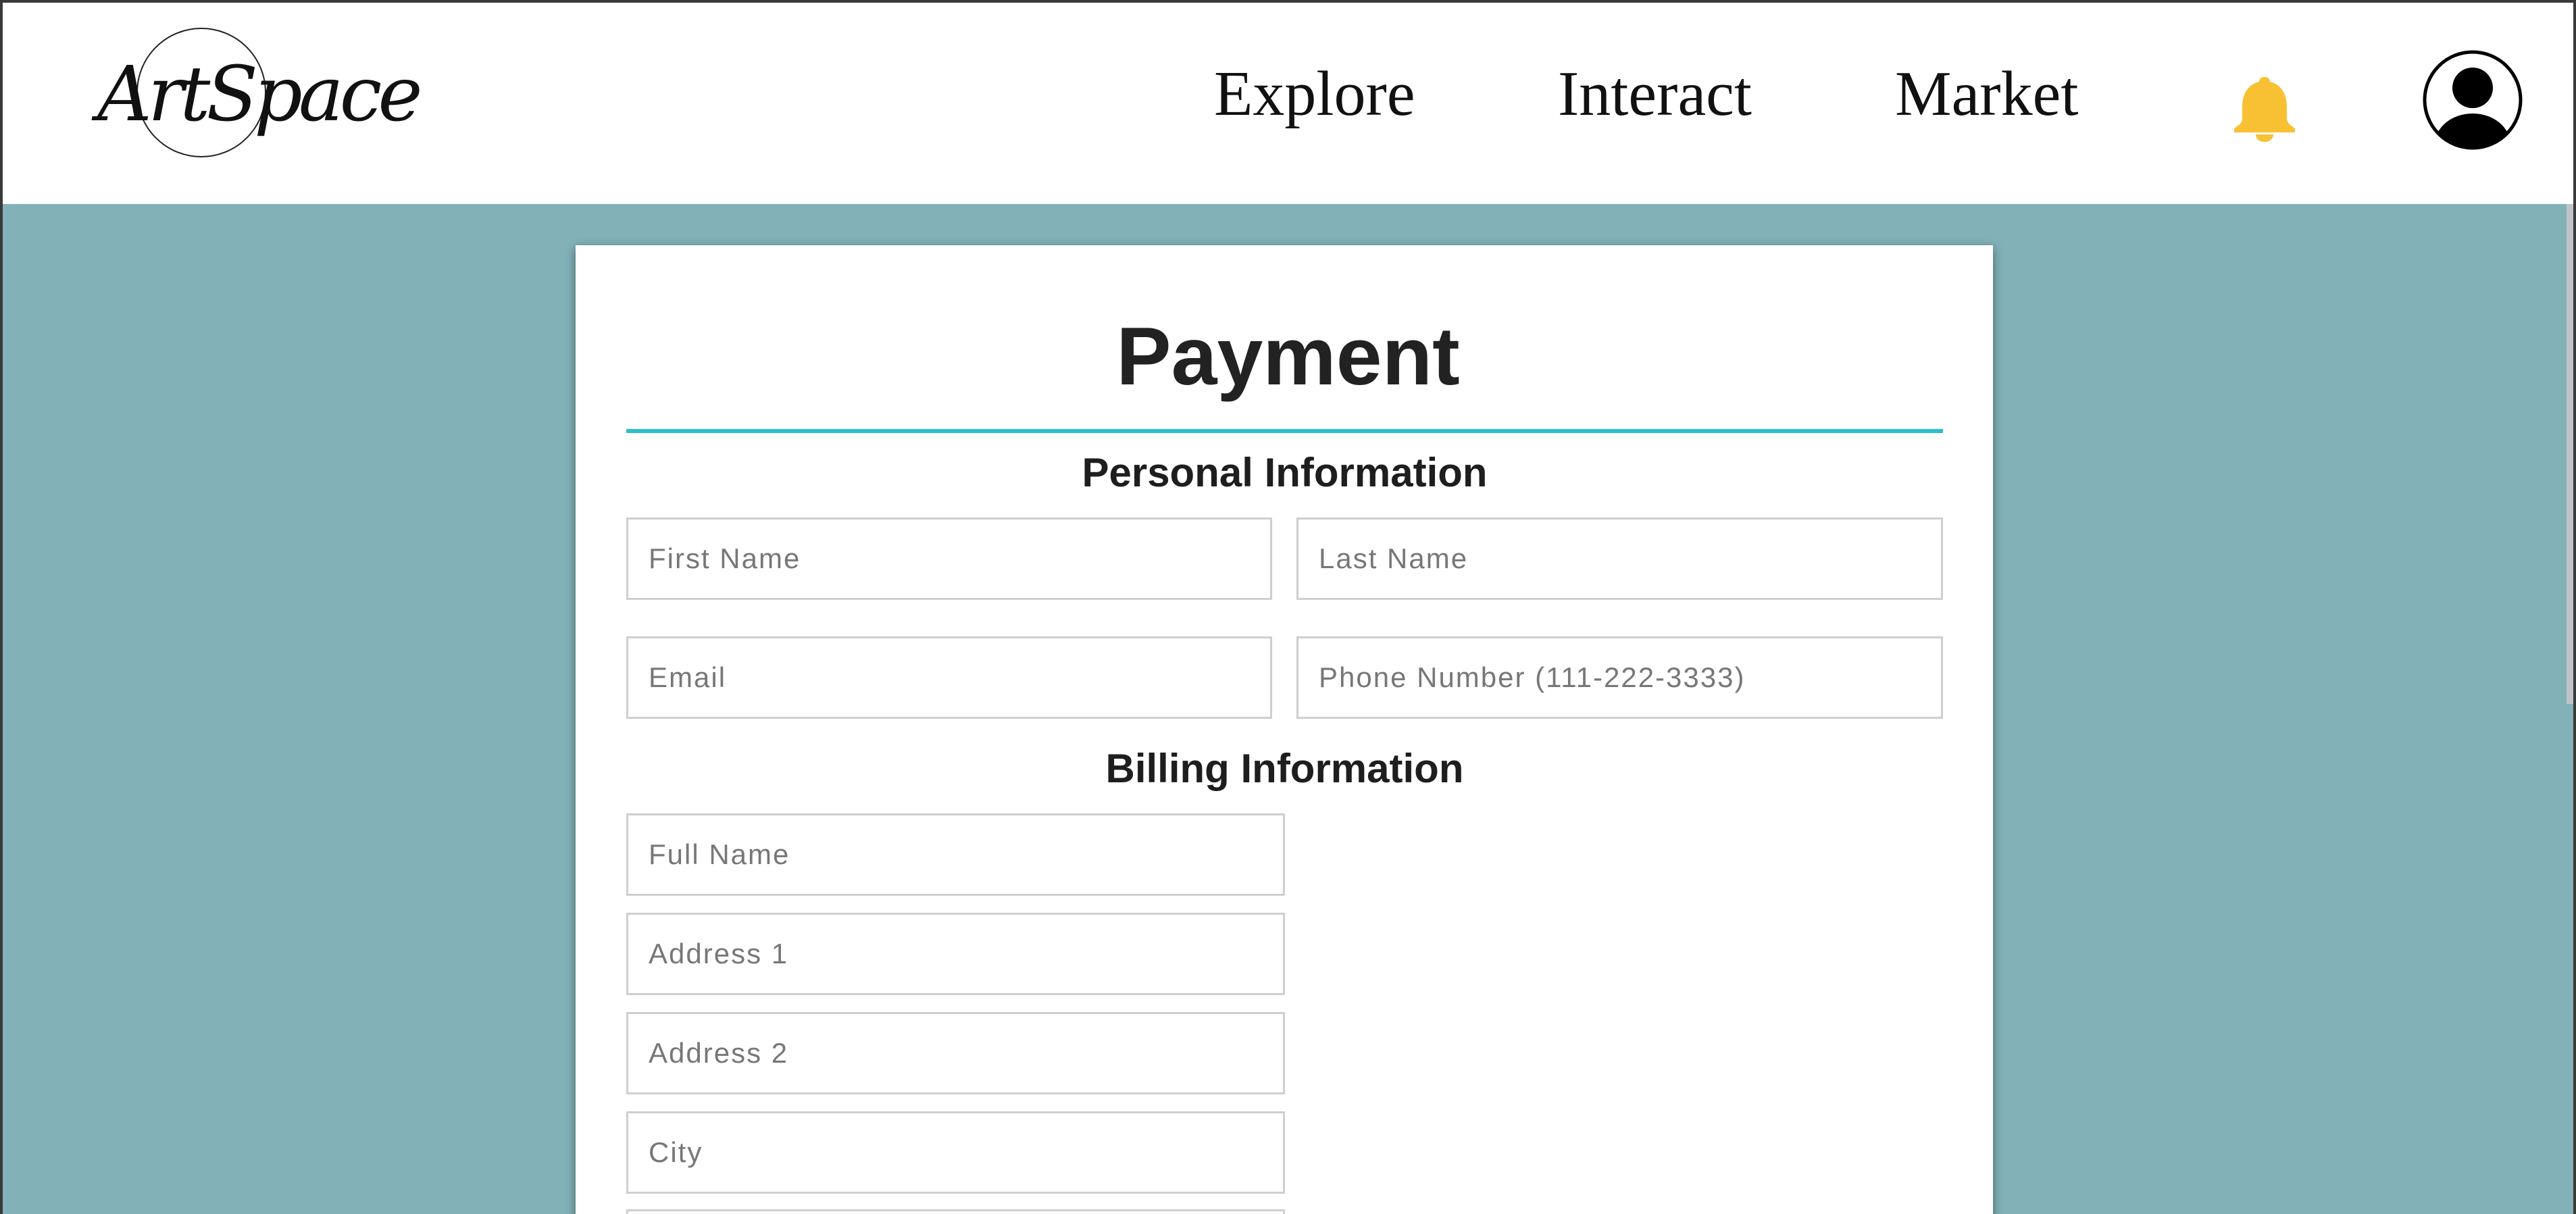 This screenshot has height=1214, width=2576. Describe the element at coordinates (1314, 94) in the screenshot. I see `nav-explore-link: Explore` at that location.